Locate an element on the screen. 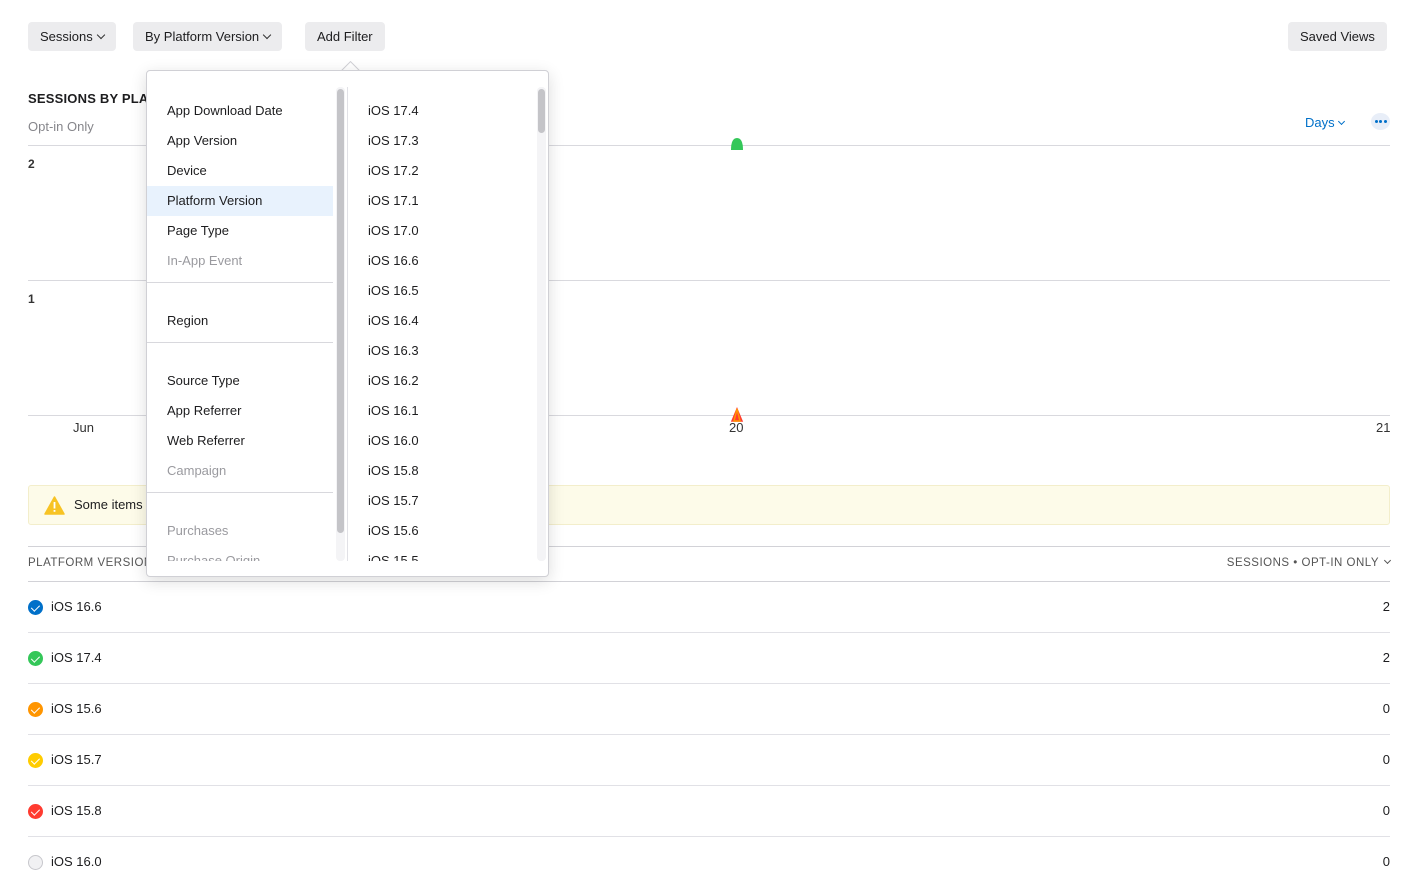  saved-views-label: Saved Views is located at coordinates (1337, 36).